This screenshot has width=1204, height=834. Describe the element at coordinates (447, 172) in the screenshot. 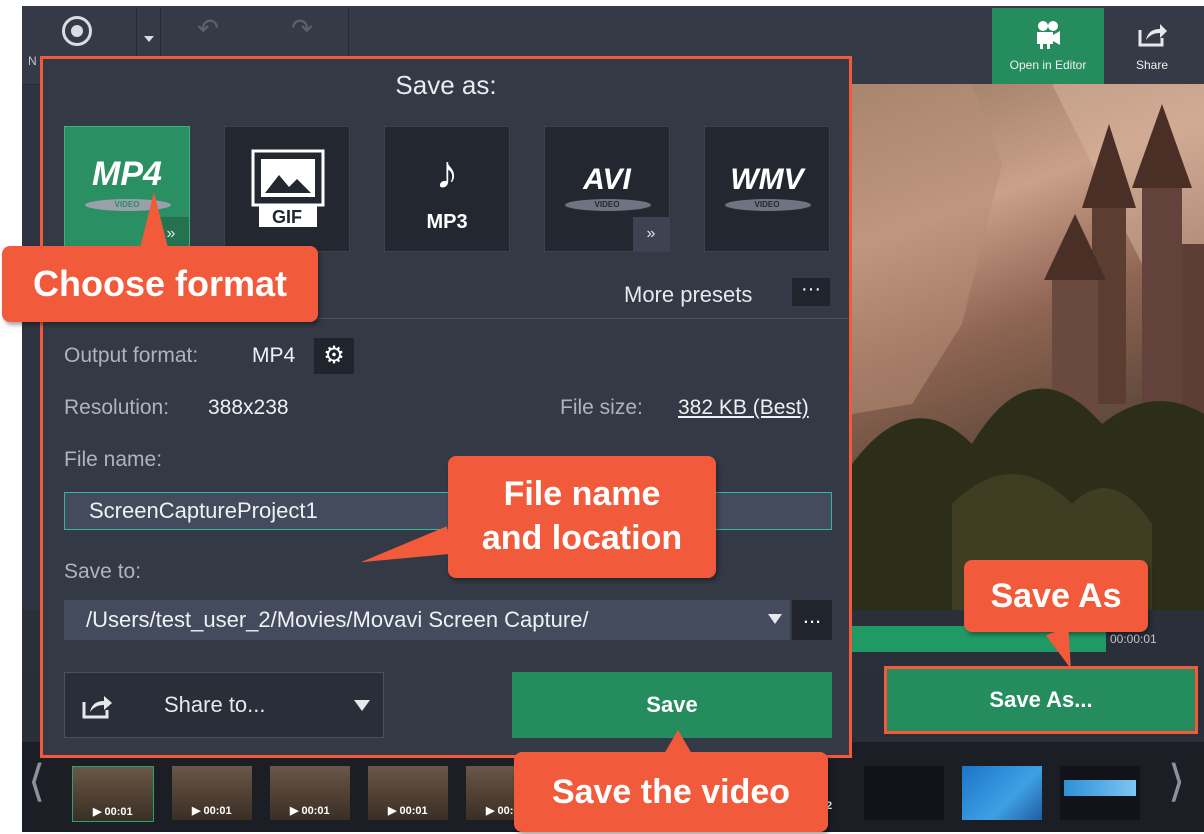

I see `music-note-icon: ♪` at that location.